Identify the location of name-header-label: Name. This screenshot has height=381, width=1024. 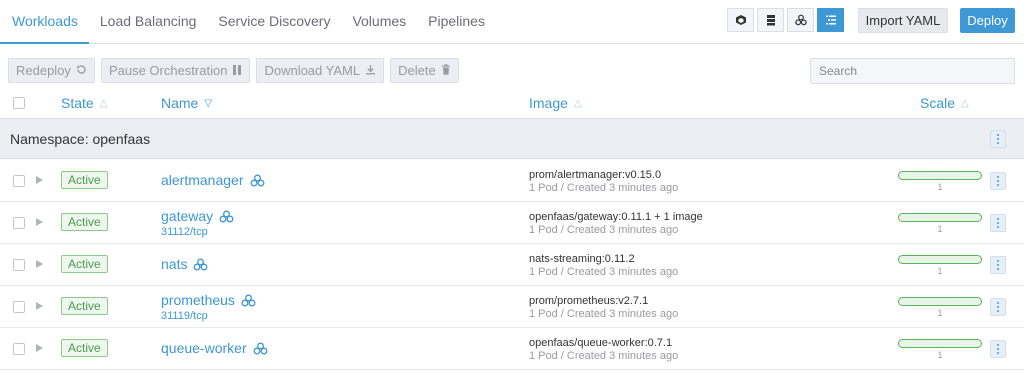
(180, 103).